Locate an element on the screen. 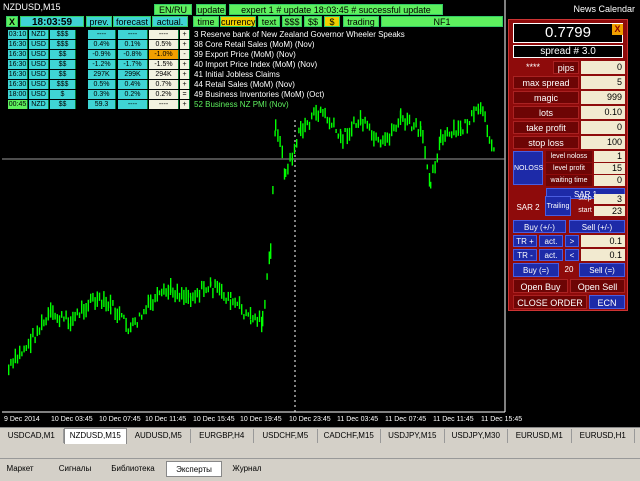 The image size is (640, 481). terminal-tab: Эксперты is located at coordinates (194, 469).